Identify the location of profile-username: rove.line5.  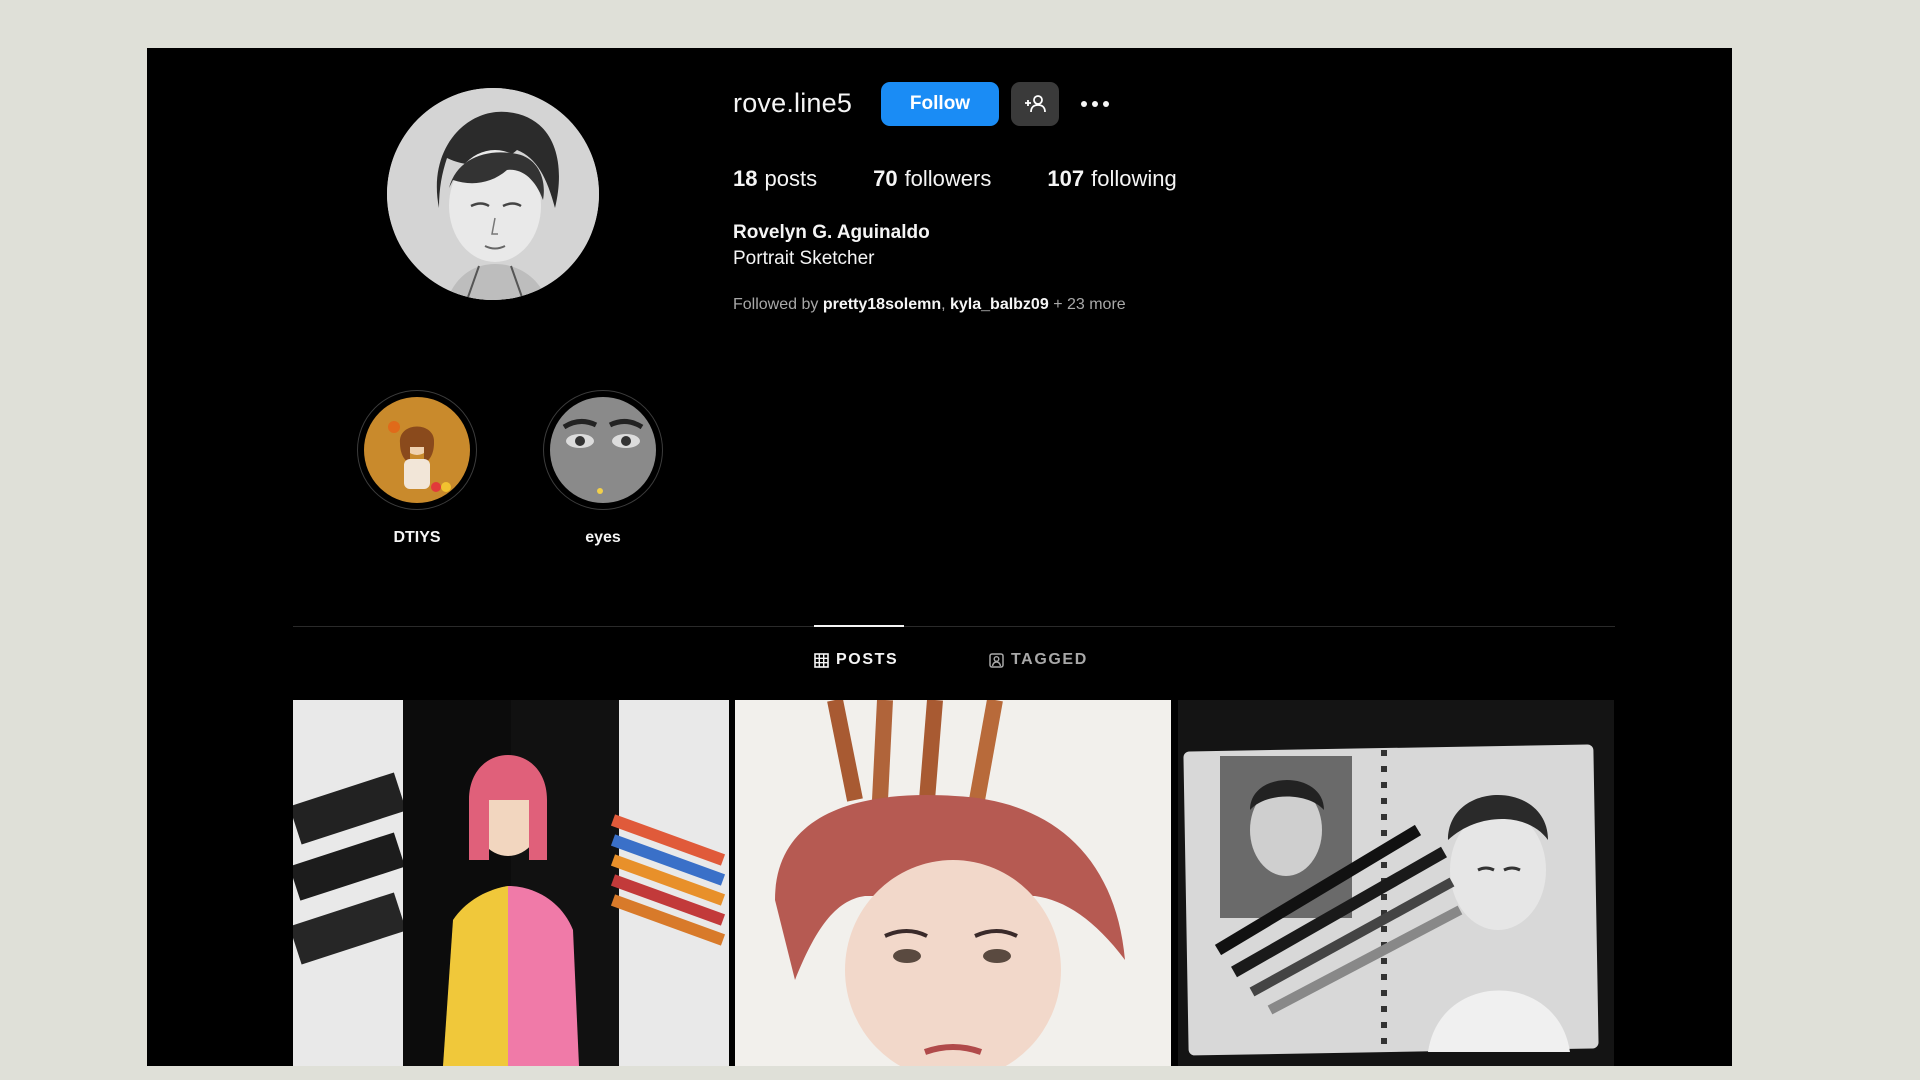
(793, 103).